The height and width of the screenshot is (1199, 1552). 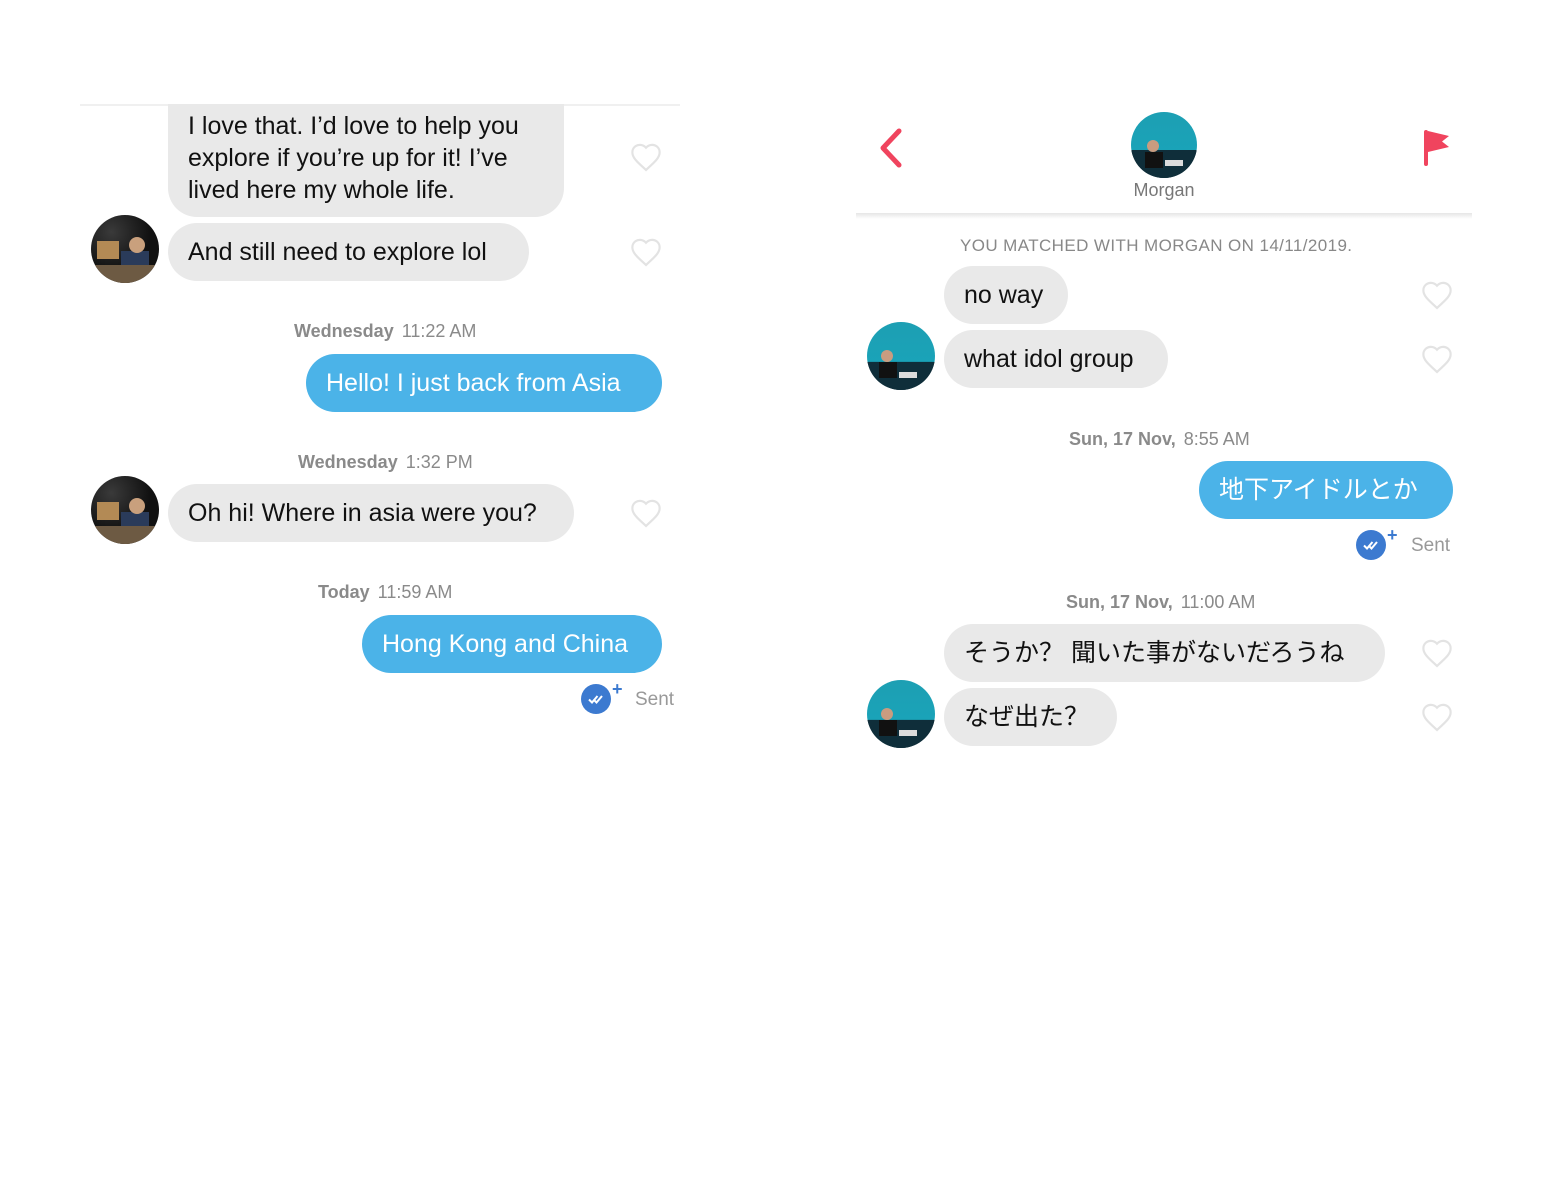 I want to click on header-divider, so click(x=1164, y=216).